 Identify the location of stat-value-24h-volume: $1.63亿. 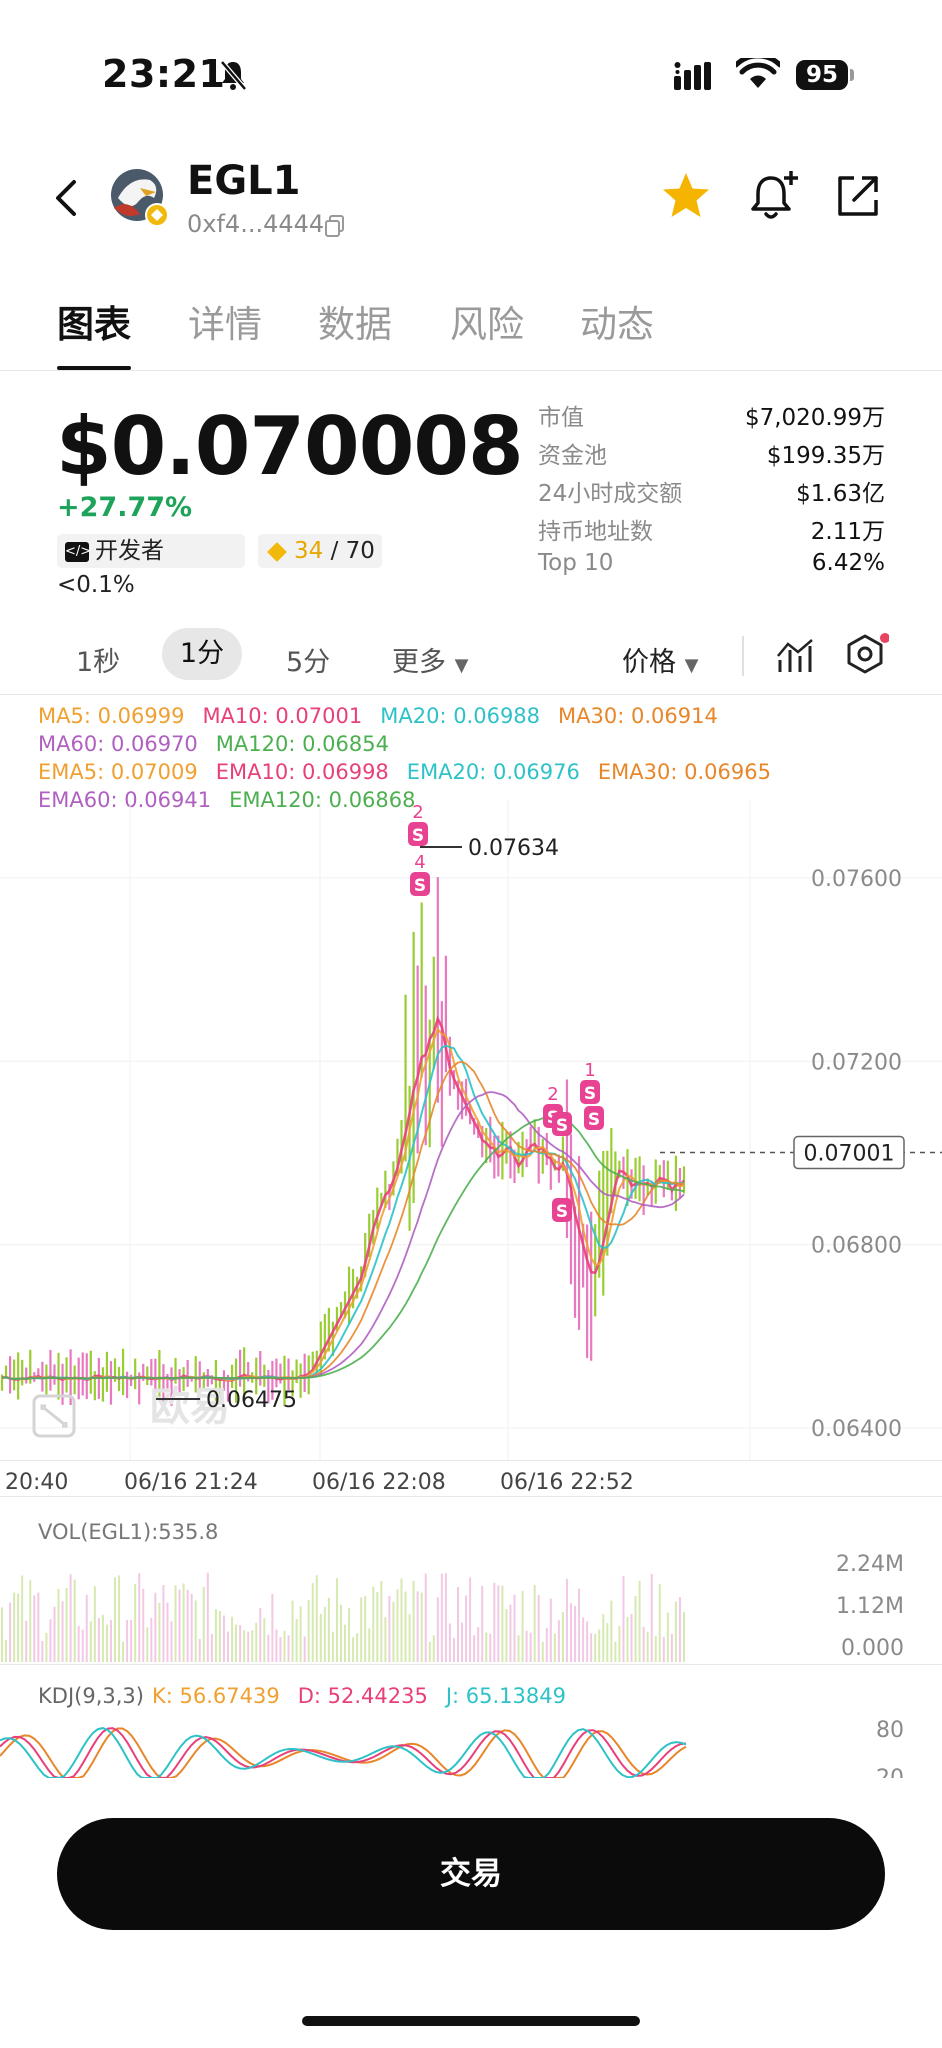
(840, 494).